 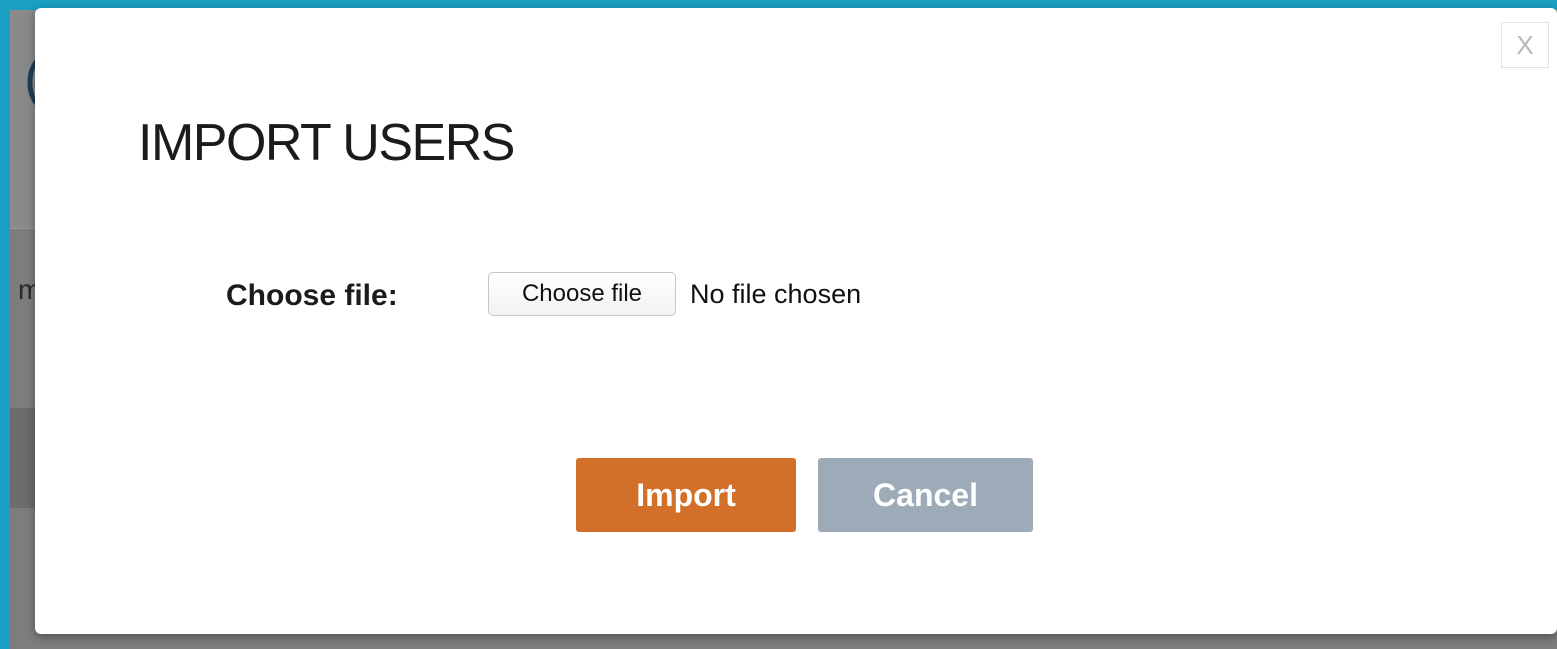 I want to click on close-icon: X, so click(x=1525, y=44).